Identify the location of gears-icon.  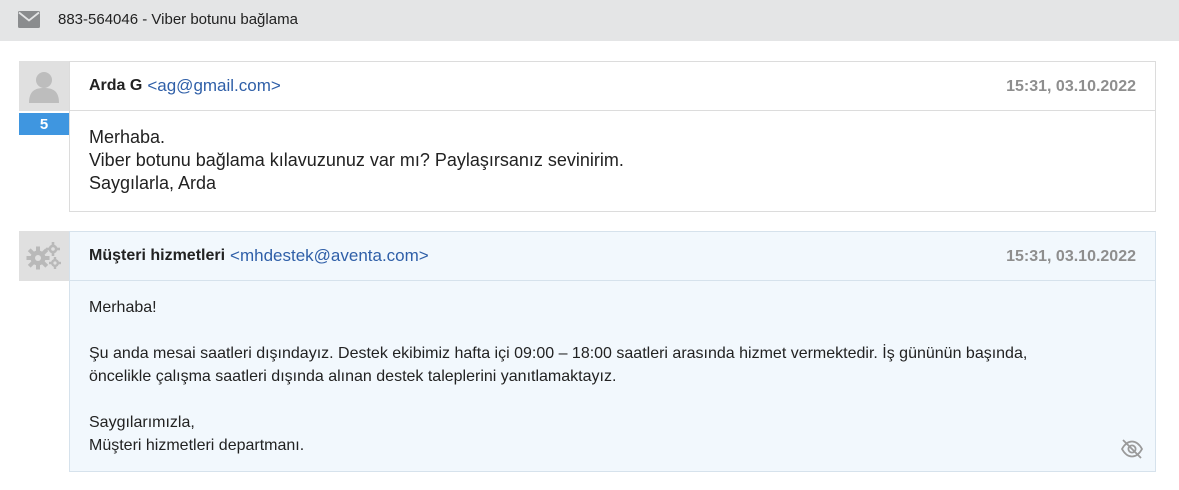
(43, 256).